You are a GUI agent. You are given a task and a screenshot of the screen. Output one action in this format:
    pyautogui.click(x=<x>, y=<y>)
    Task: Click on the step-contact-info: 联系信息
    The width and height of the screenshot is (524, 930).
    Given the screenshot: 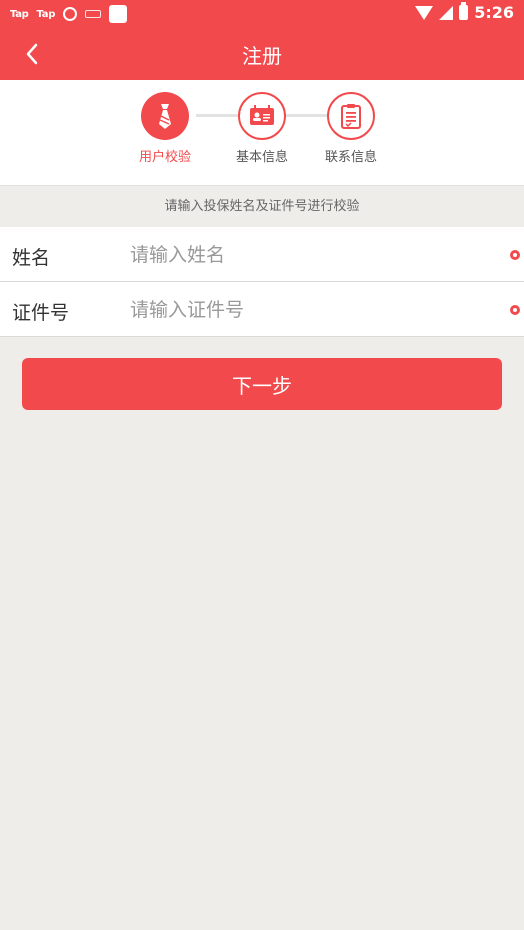 What is the action you would take?
    pyautogui.click(x=351, y=128)
    